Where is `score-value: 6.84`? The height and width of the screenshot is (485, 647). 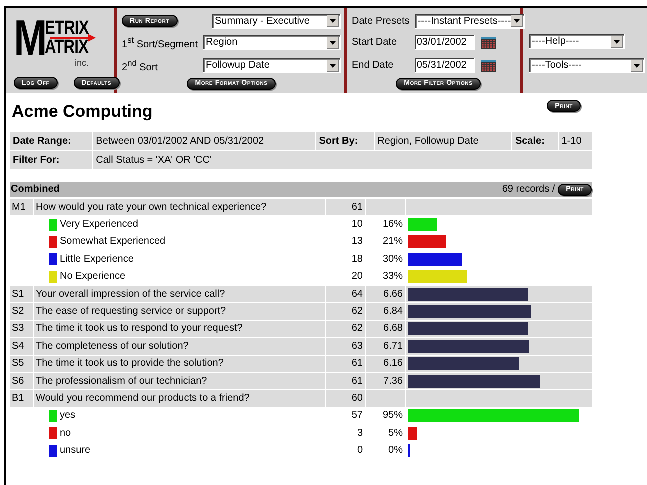
score-value: 6.84 is located at coordinates (393, 312).